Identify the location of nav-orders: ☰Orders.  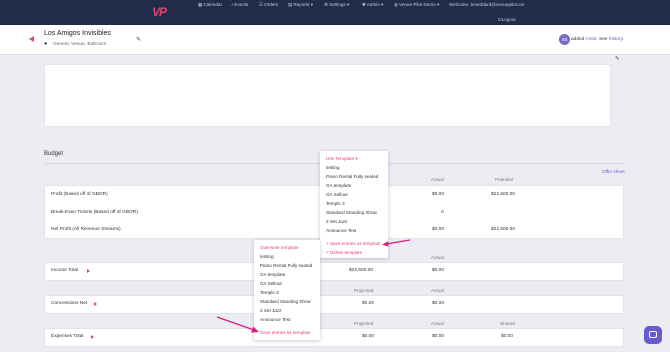
(268, 5).